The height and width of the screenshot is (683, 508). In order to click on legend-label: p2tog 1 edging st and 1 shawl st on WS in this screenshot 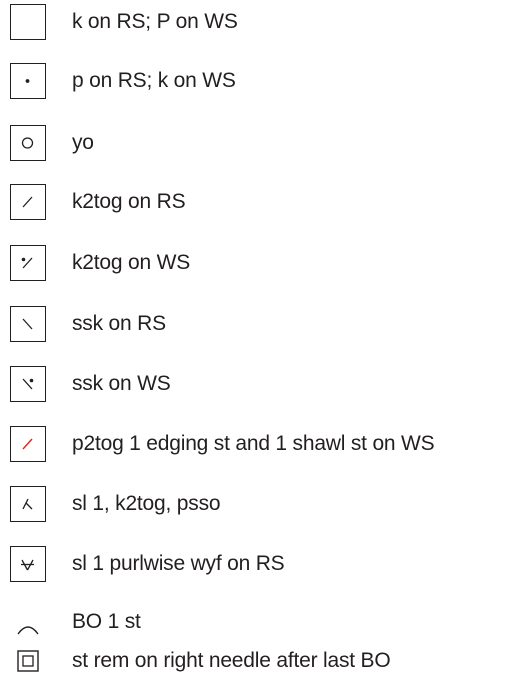, I will do `click(253, 443)`.